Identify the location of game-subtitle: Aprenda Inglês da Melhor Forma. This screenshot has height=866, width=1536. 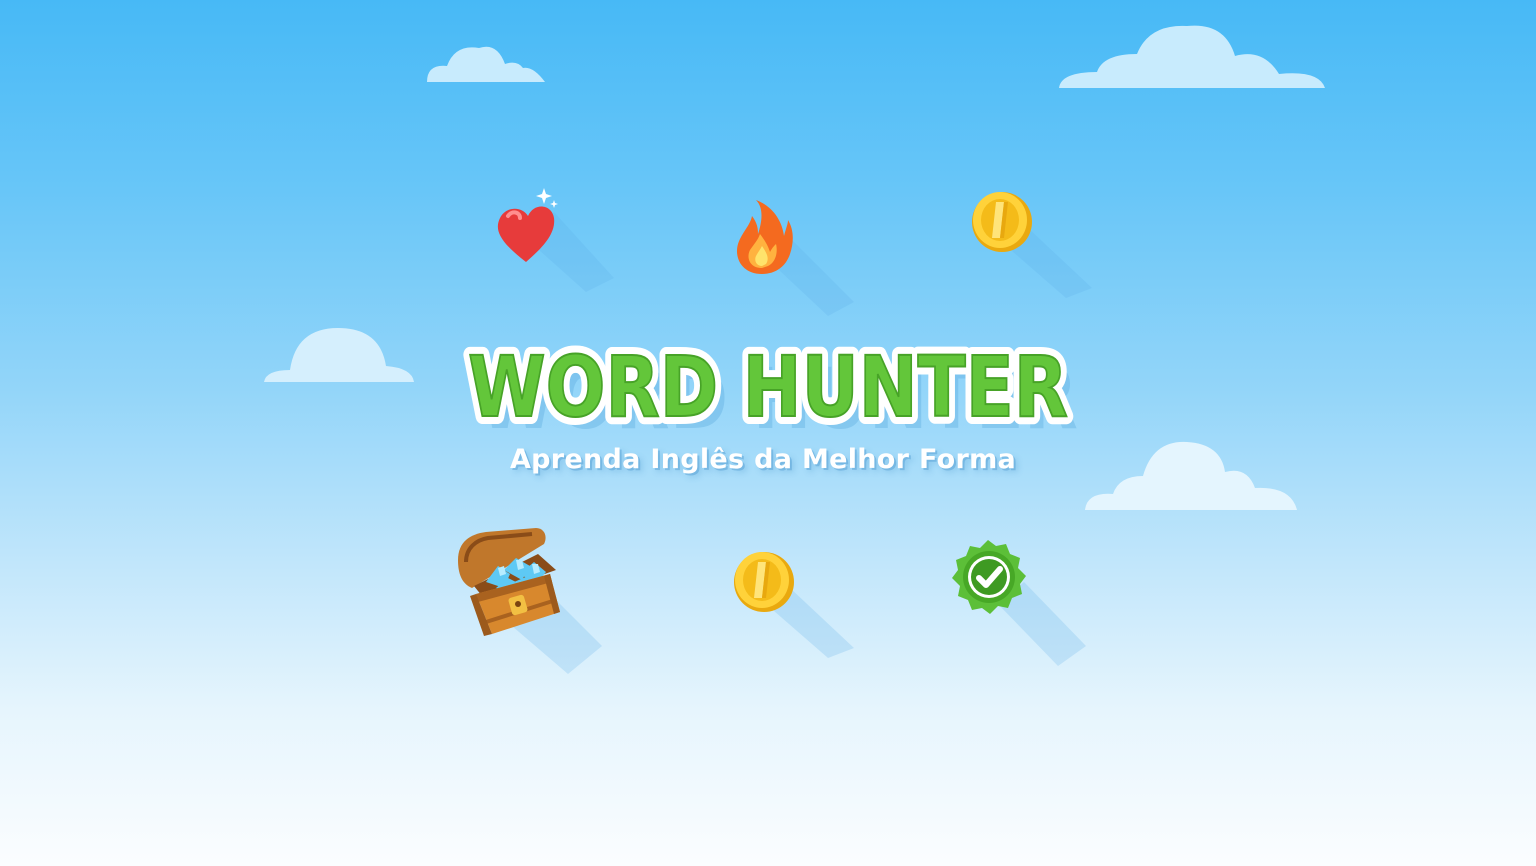
(763, 459).